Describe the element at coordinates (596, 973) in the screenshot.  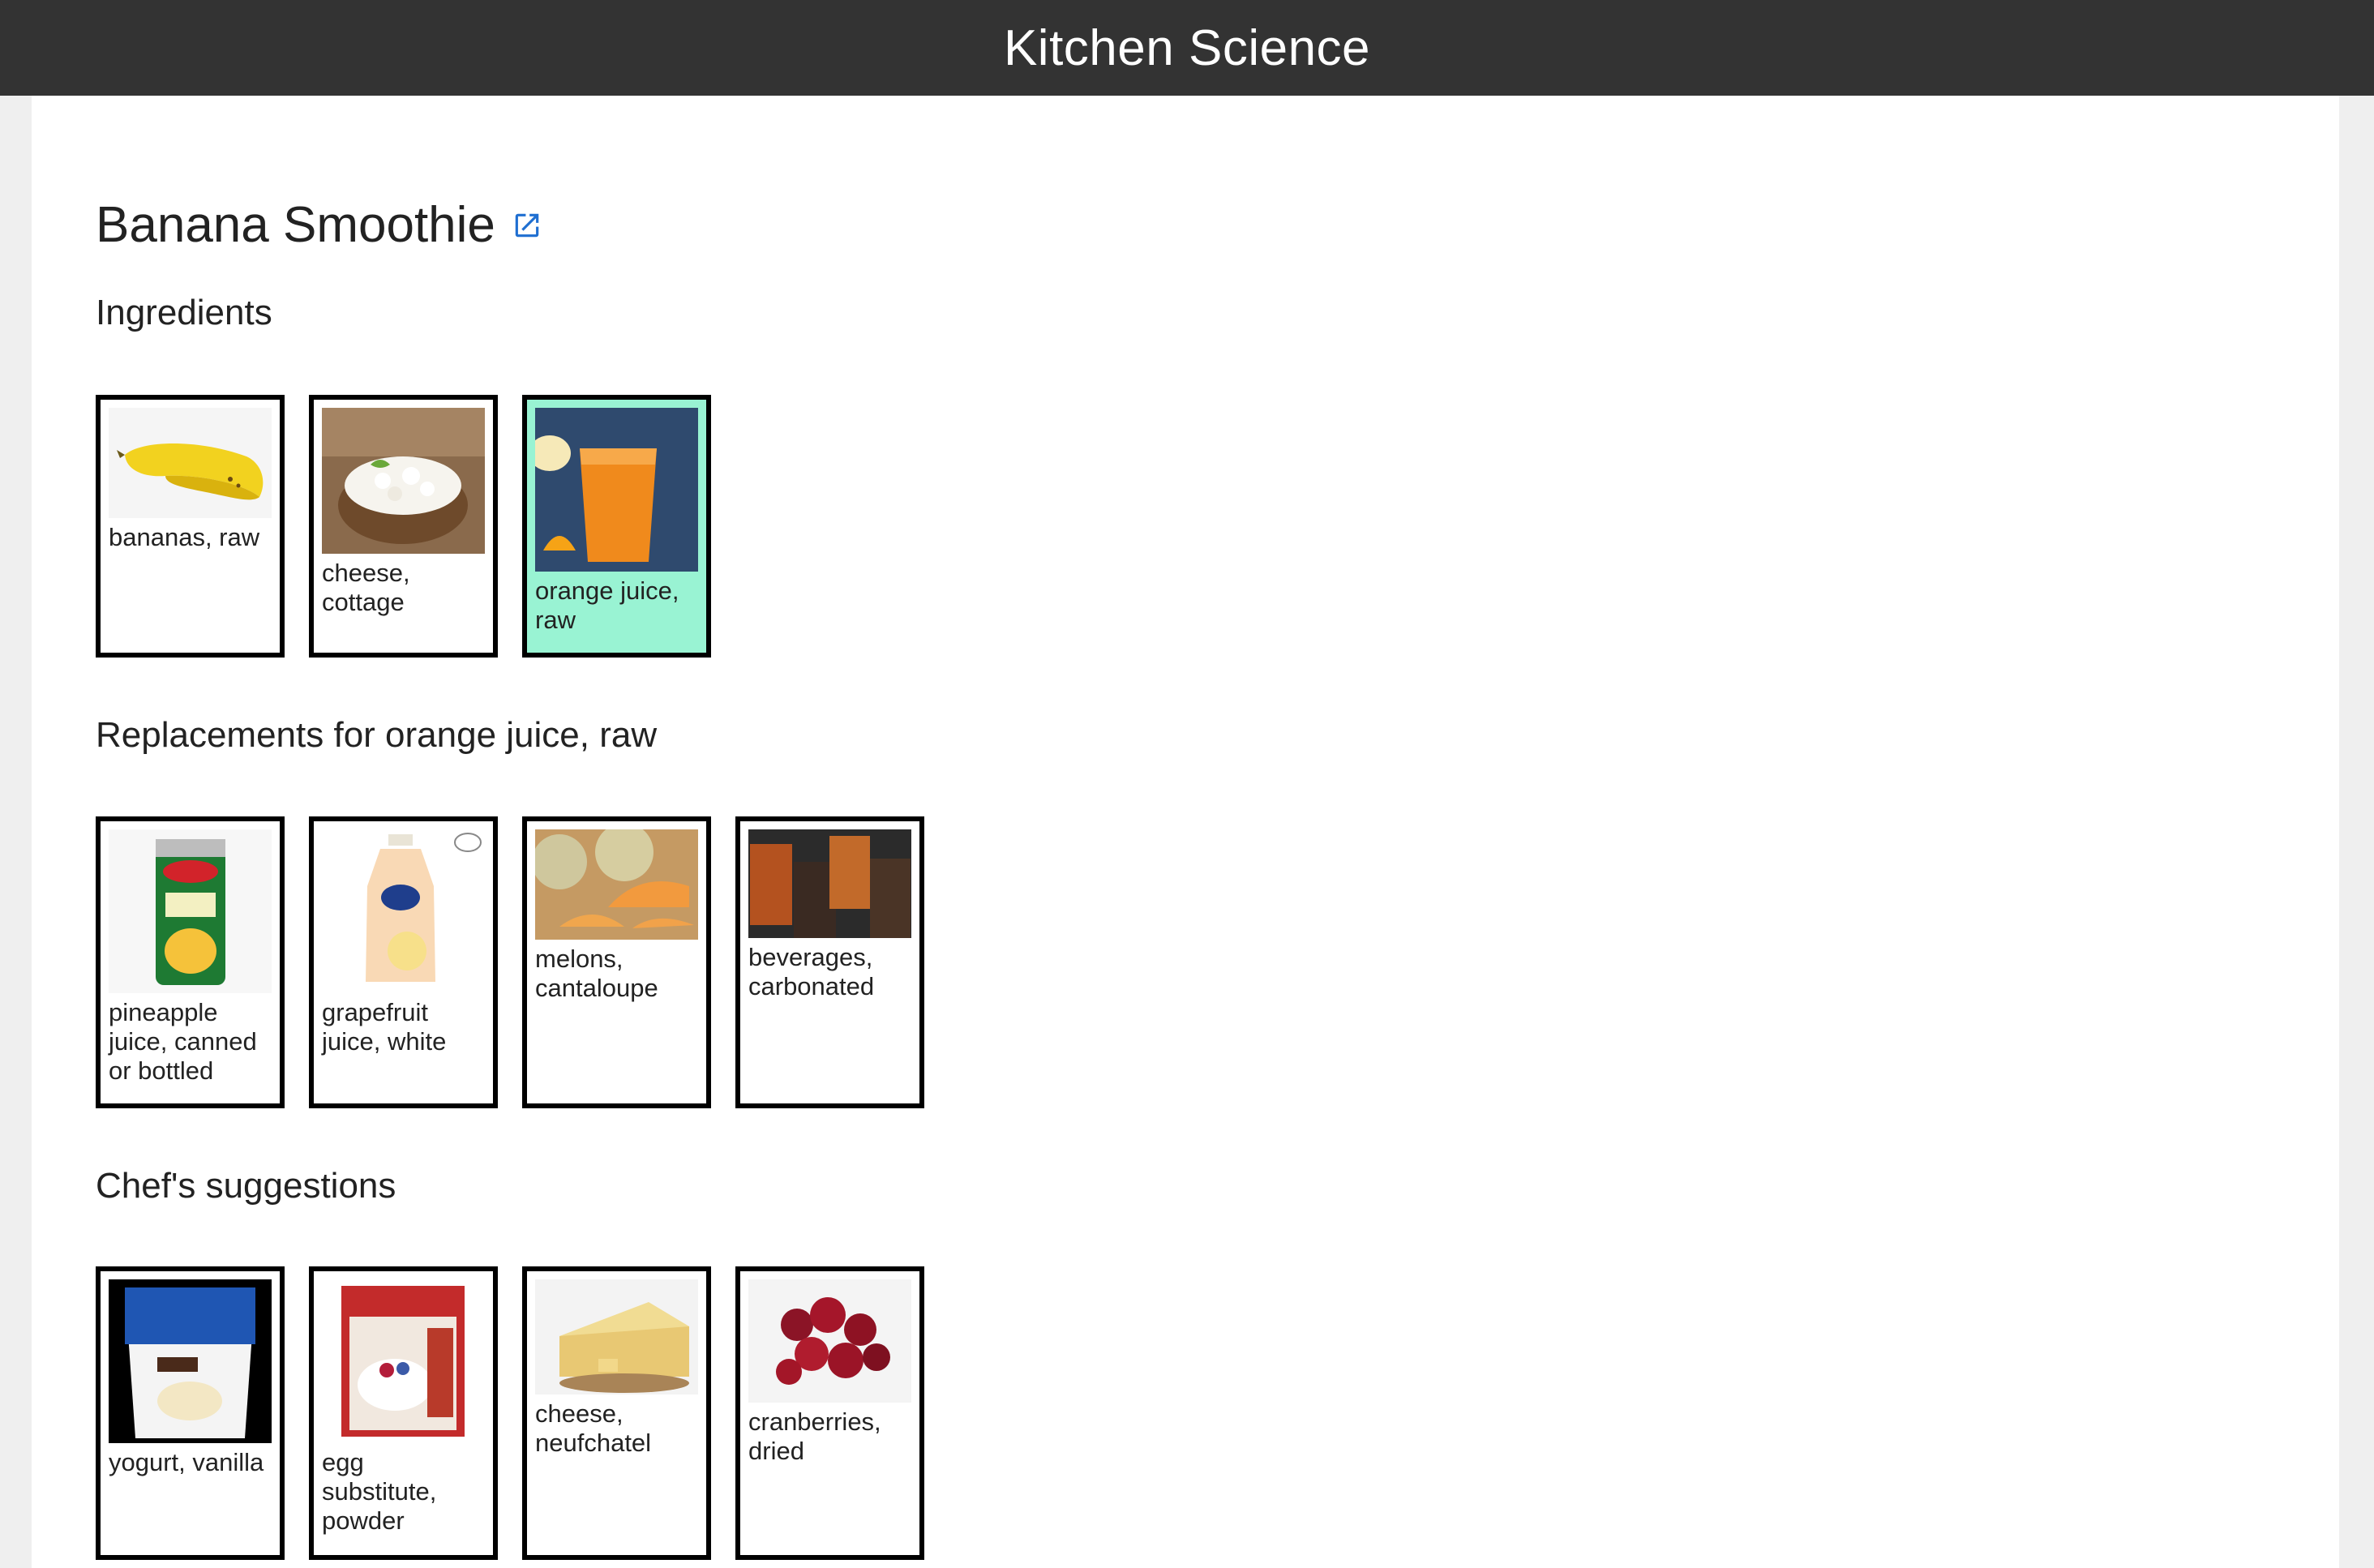
I see `card-label: melons, cantaloupe` at that location.